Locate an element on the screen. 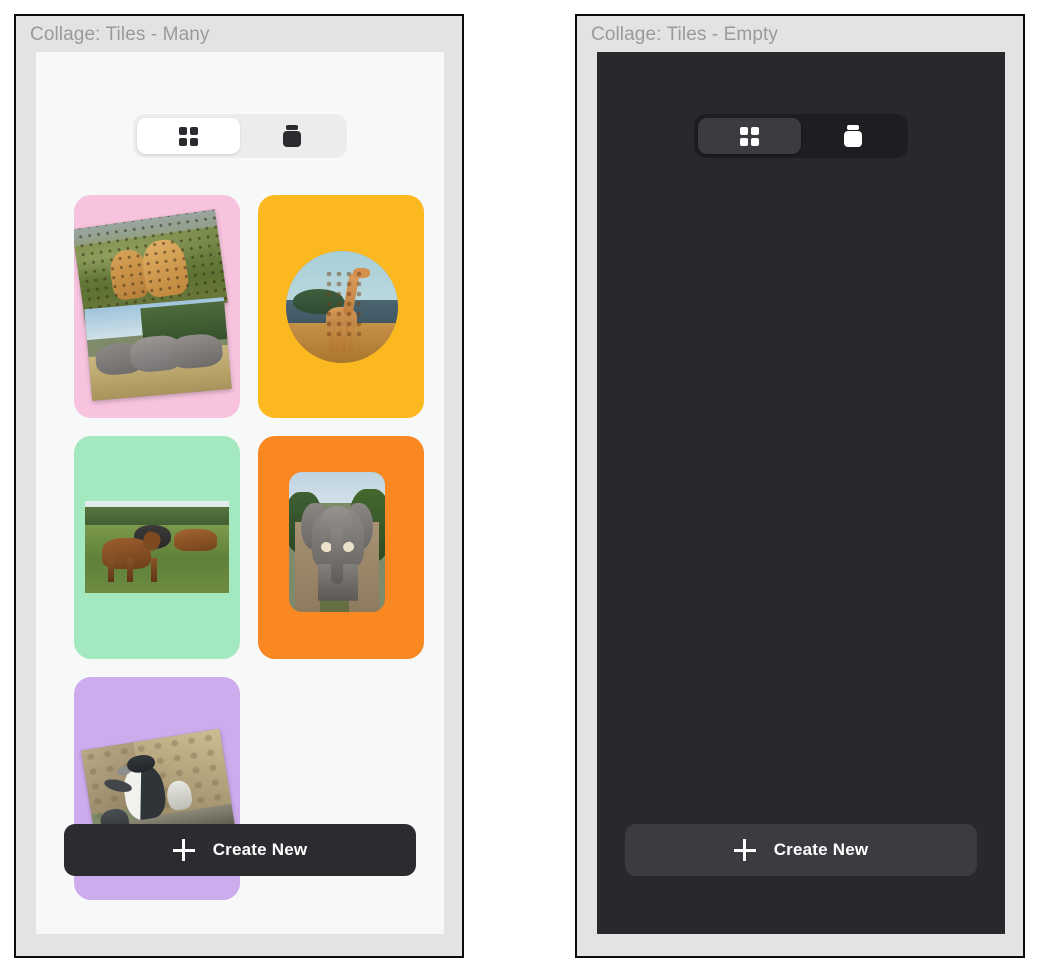 Image resolution: width=1039 pixels, height=972 pixels. segment-trash-view is located at coordinates (291, 136).